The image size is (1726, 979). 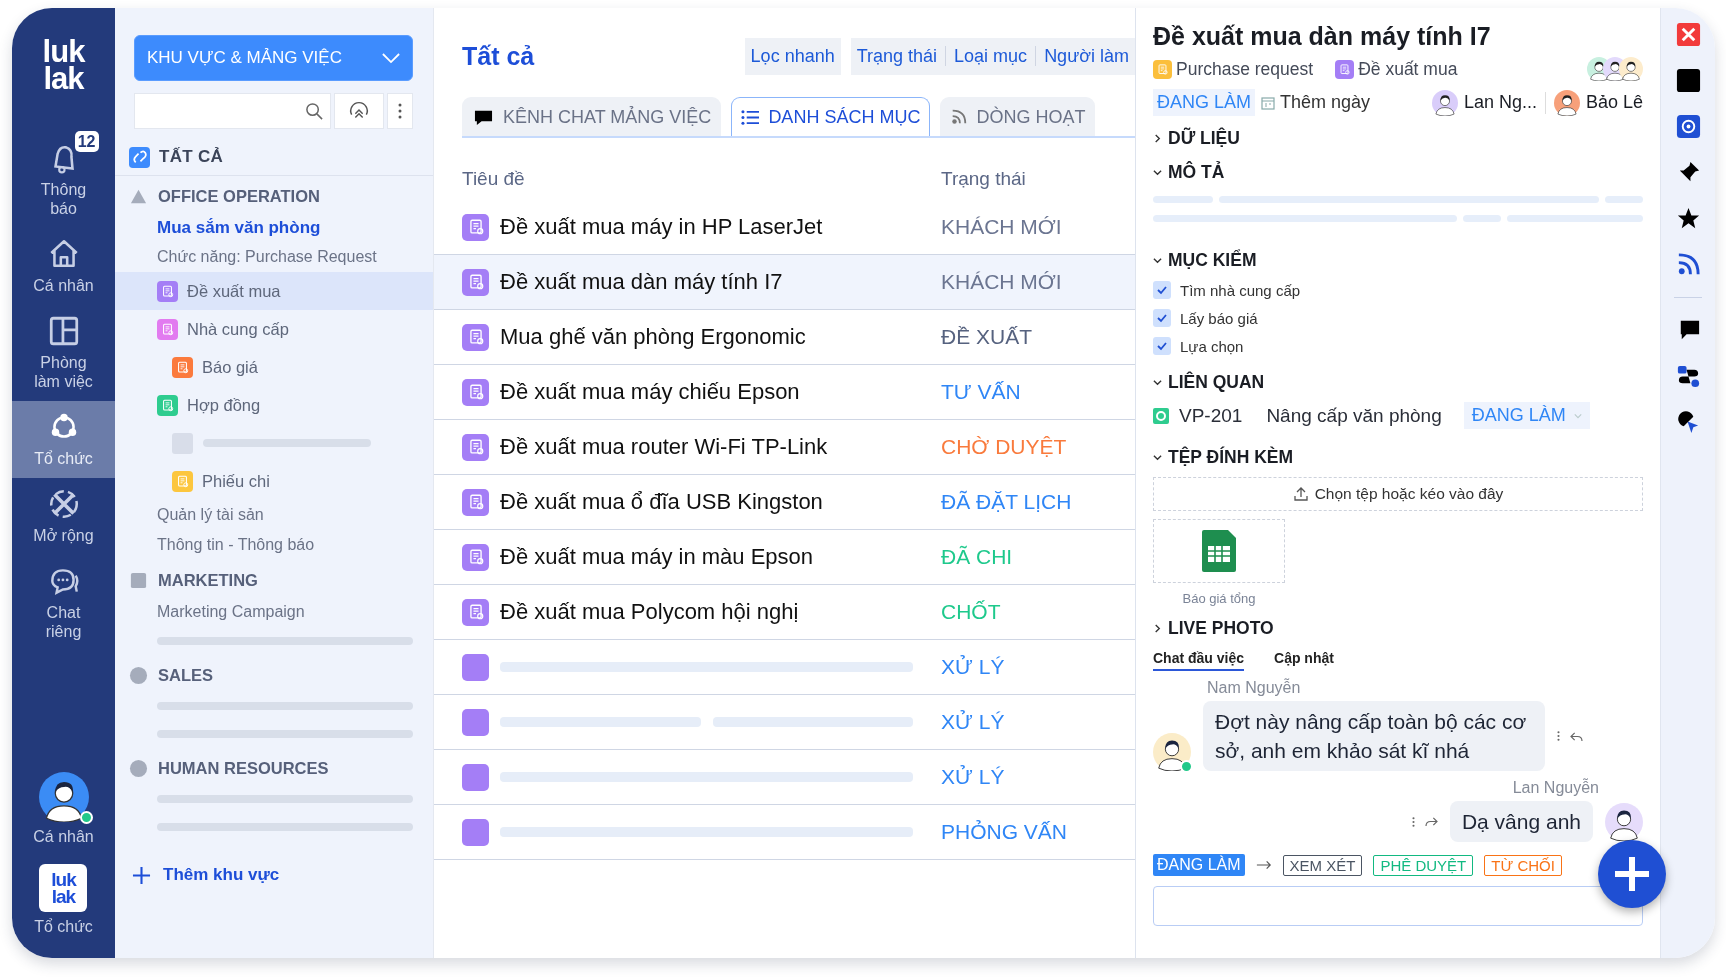 What do you see at coordinates (653, 337) in the screenshot?
I see `row-title: Mua ghế văn phòng Ergonomic` at bounding box center [653, 337].